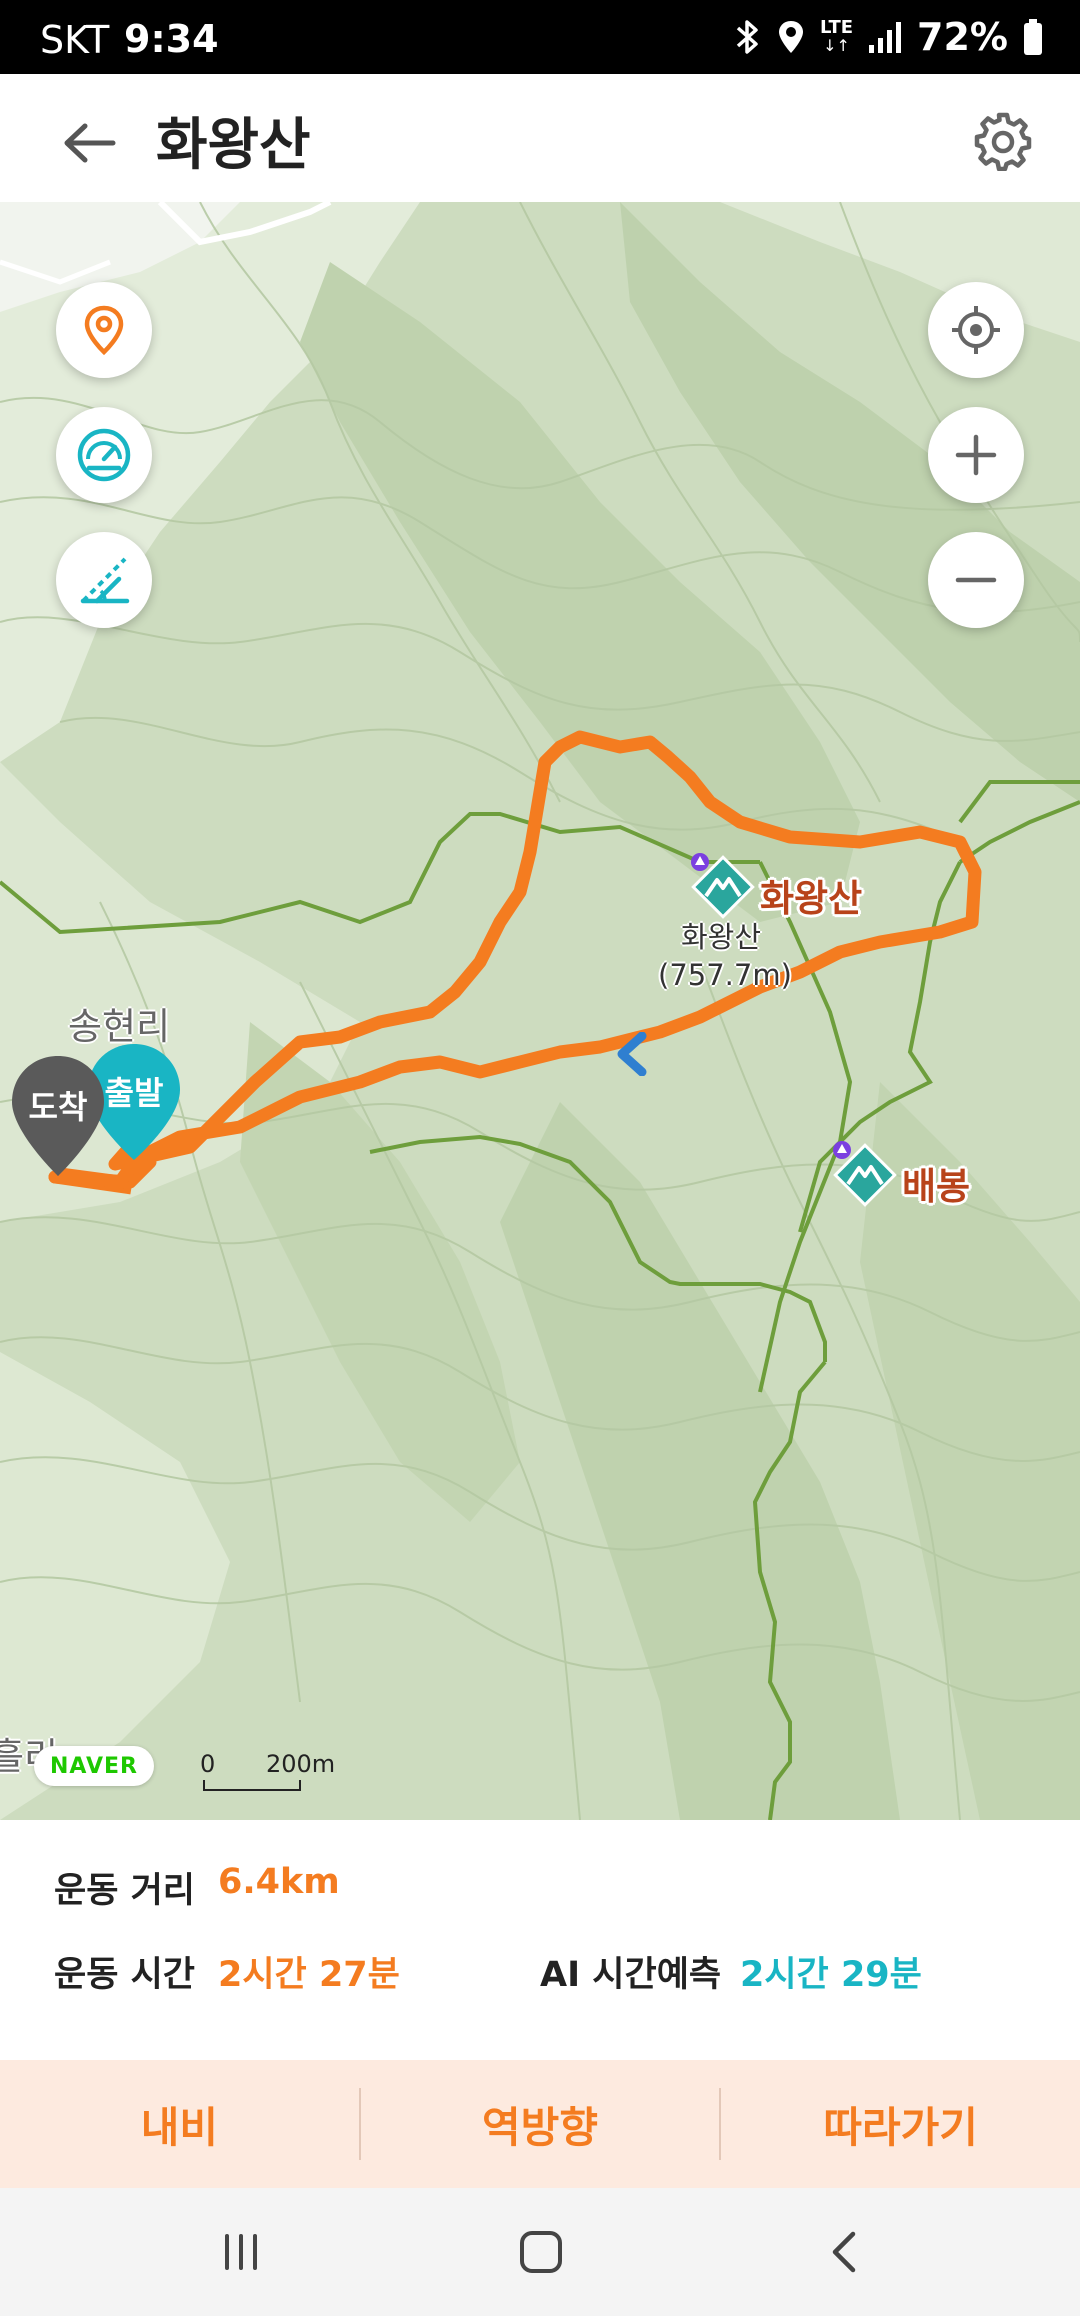 This screenshot has height=2316, width=1080. Describe the element at coordinates (631, 1975) in the screenshot. I see `ai-estimate-label: AI 시간예측` at that location.